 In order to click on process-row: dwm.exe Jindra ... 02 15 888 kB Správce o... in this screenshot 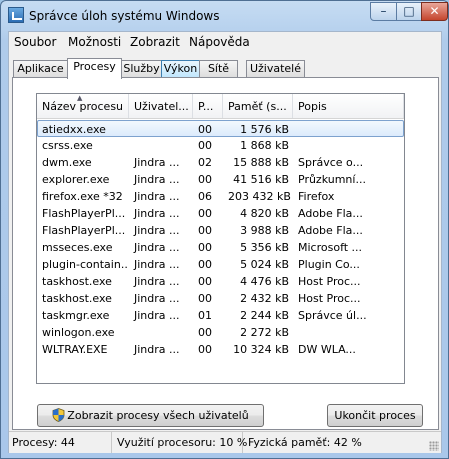, I will do `click(220, 162)`.